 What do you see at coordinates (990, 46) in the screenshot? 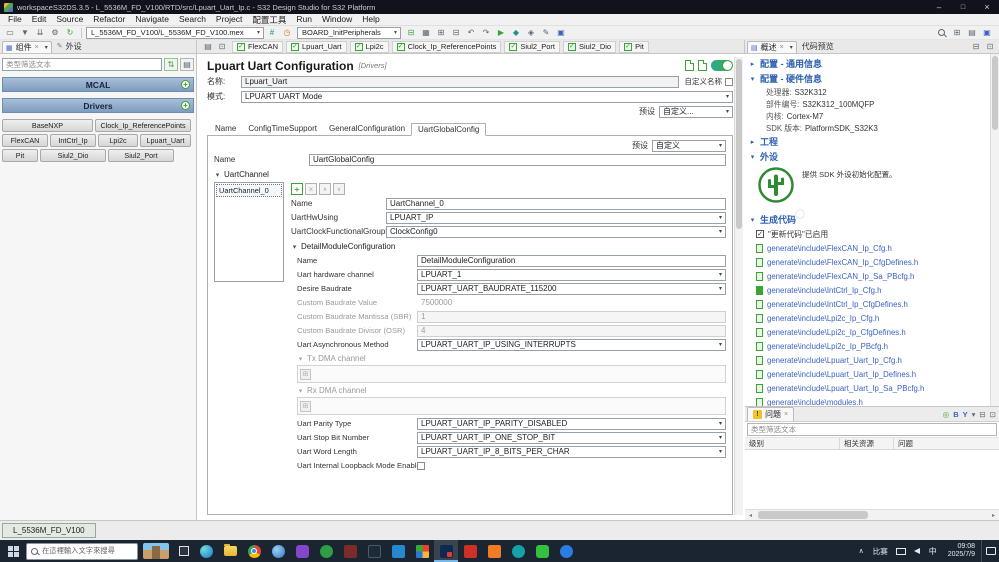
I see `maximize-view-icon` at bounding box center [990, 46].